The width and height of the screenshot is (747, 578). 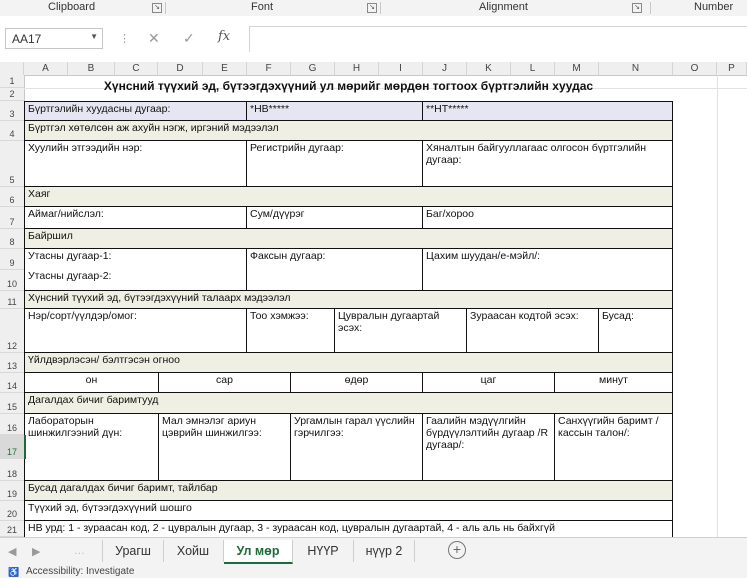 What do you see at coordinates (384, 551) in the screenshot?
I see `tab-nuur-2: нүүр 2` at bounding box center [384, 551].